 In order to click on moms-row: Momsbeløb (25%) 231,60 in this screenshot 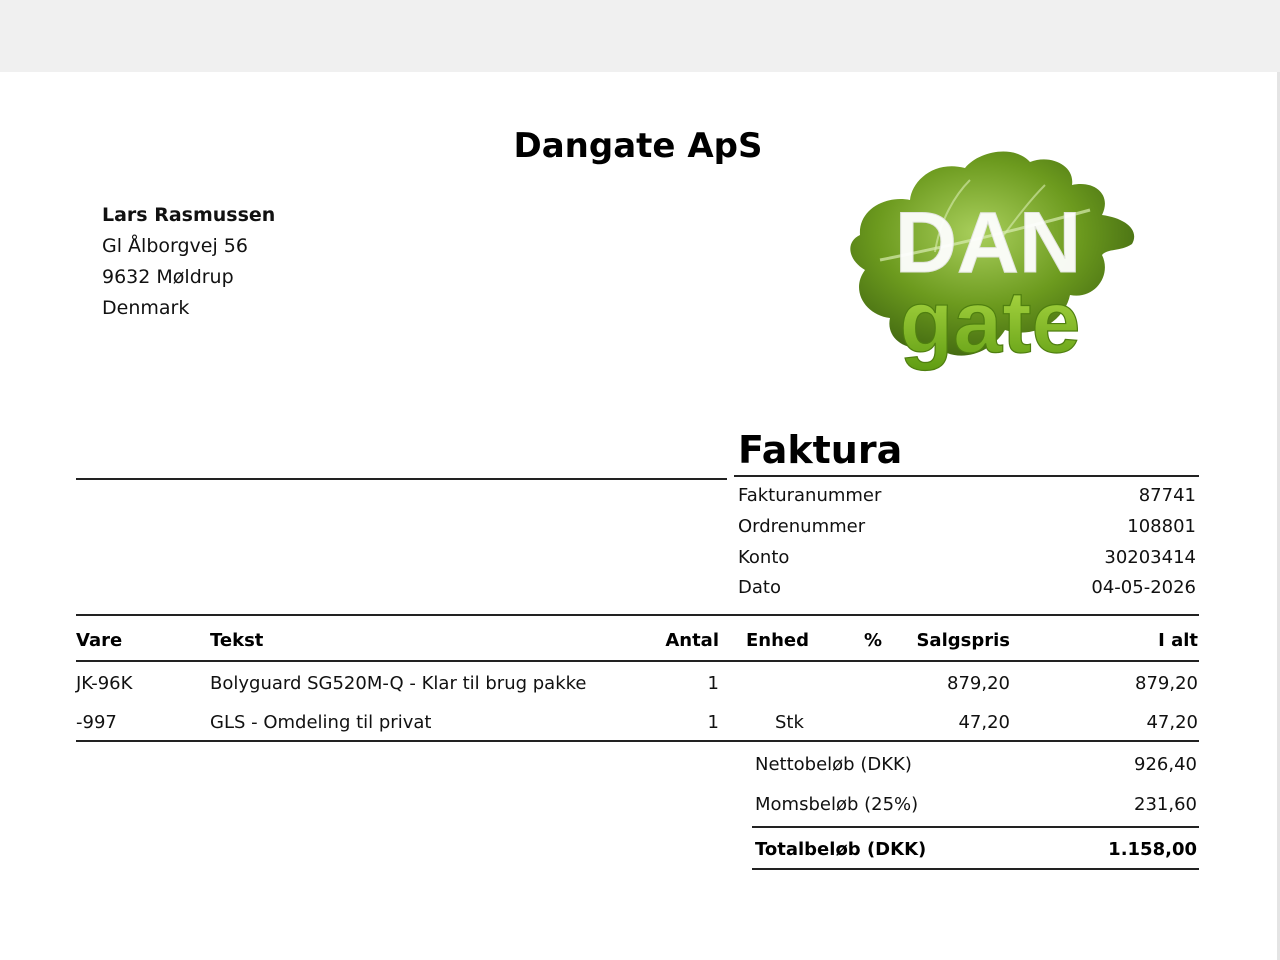, I will do `click(976, 805)`.